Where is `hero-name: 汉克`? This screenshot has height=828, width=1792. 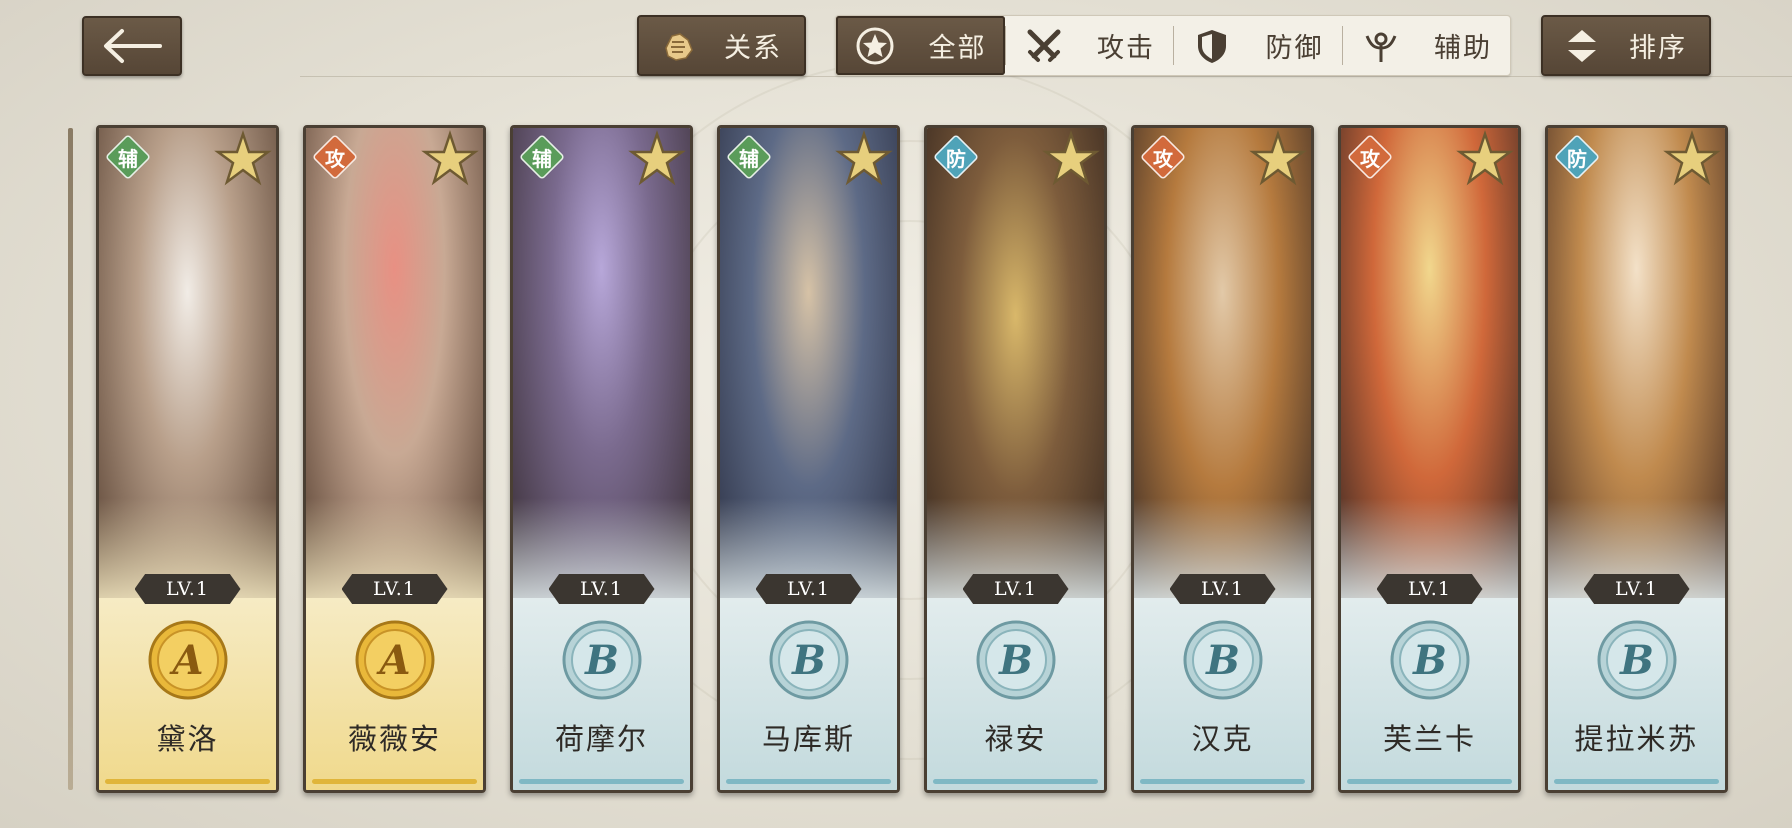 hero-name: 汉克 is located at coordinates (1222, 739).